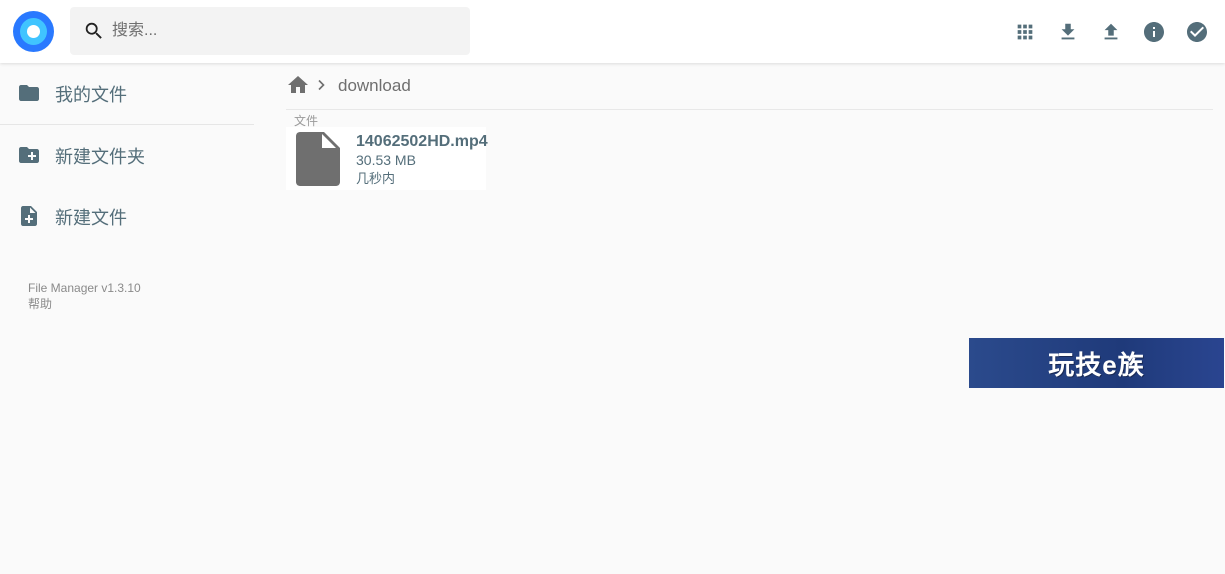  Describe the element at coordinates (321, 85) in the screenshot. I see `chevron-right-icon` at that location.